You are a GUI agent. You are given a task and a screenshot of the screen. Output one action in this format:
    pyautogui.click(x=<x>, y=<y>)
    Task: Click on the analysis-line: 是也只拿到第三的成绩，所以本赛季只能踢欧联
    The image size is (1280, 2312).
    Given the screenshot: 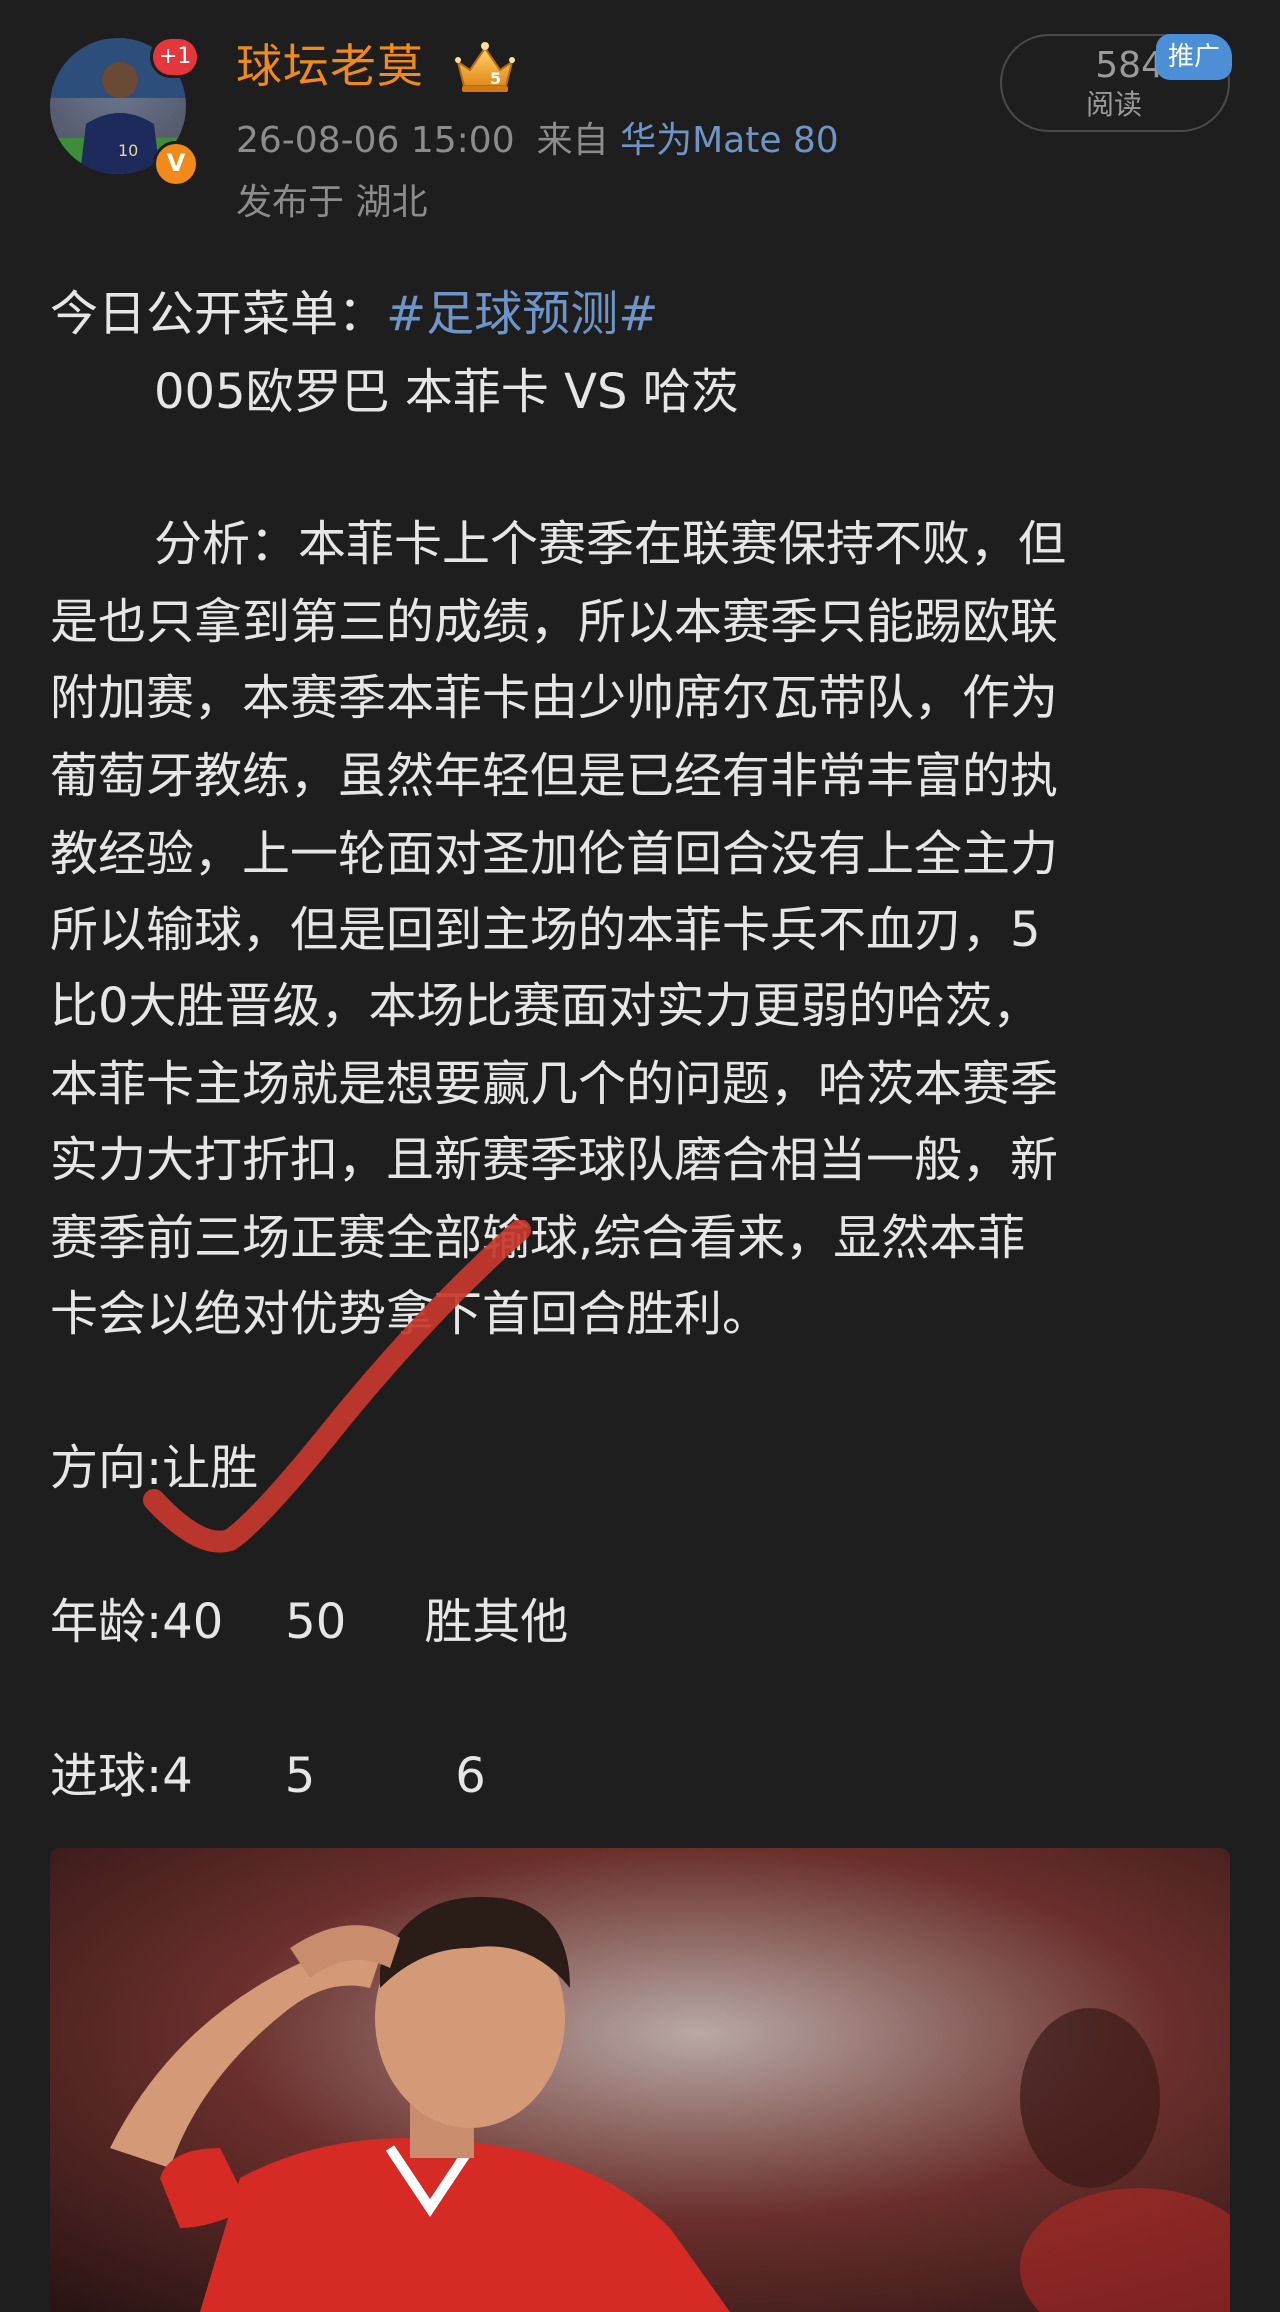 What is the action you would take?
    pyautogui.click(x=554, y=622)
    